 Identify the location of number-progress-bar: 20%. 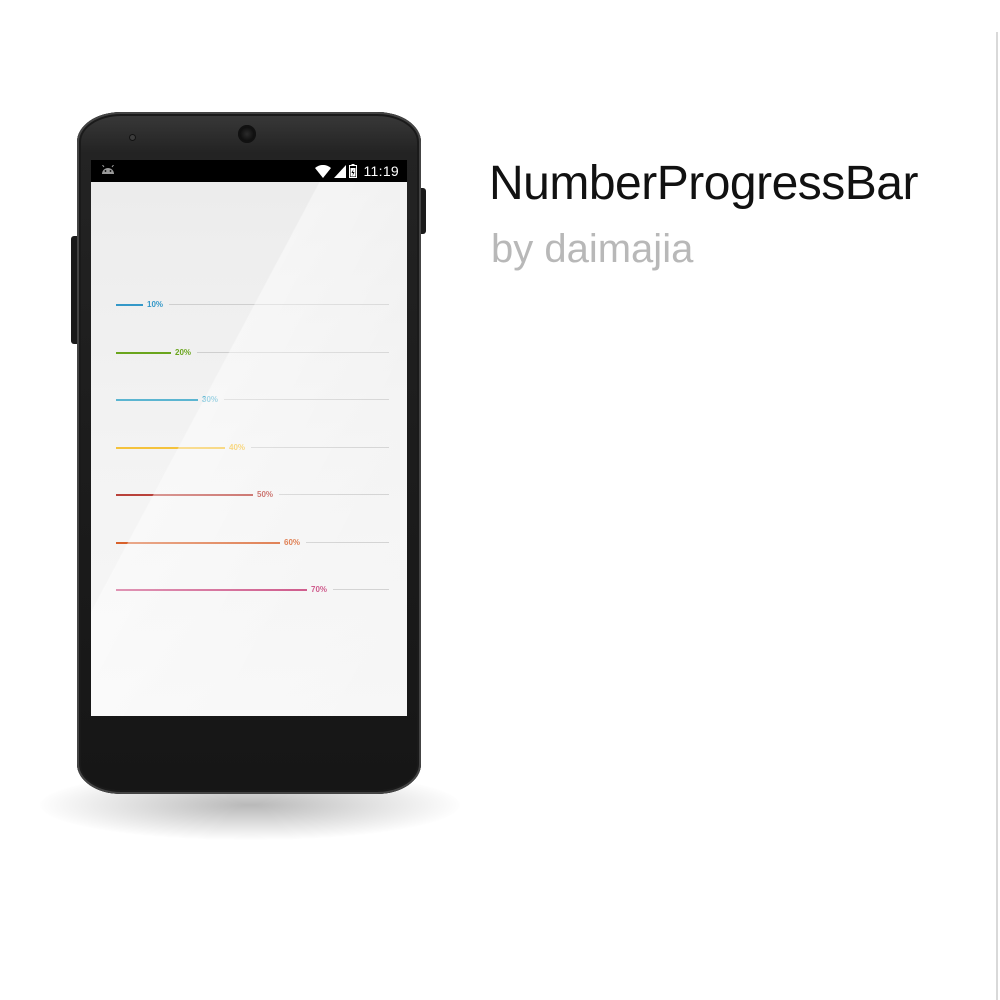
(252, 353).